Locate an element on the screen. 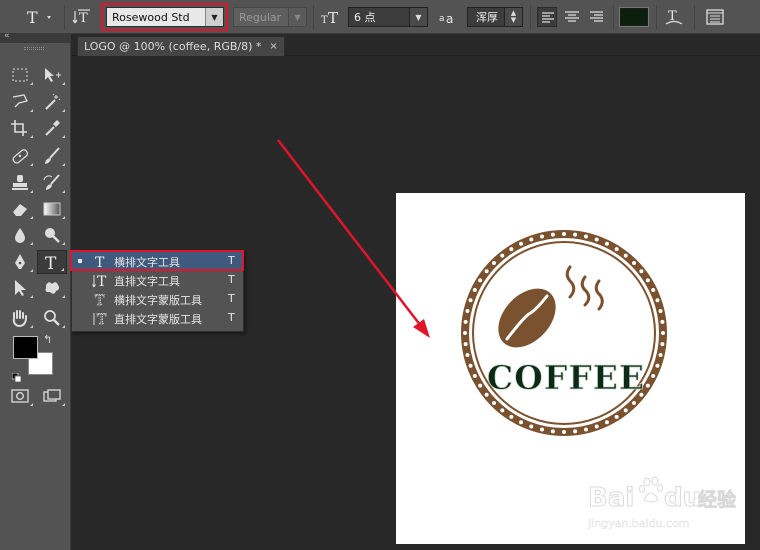 The width and height of the screenshot is (760, 550). paw-icon is located at coordinates (651, 489).